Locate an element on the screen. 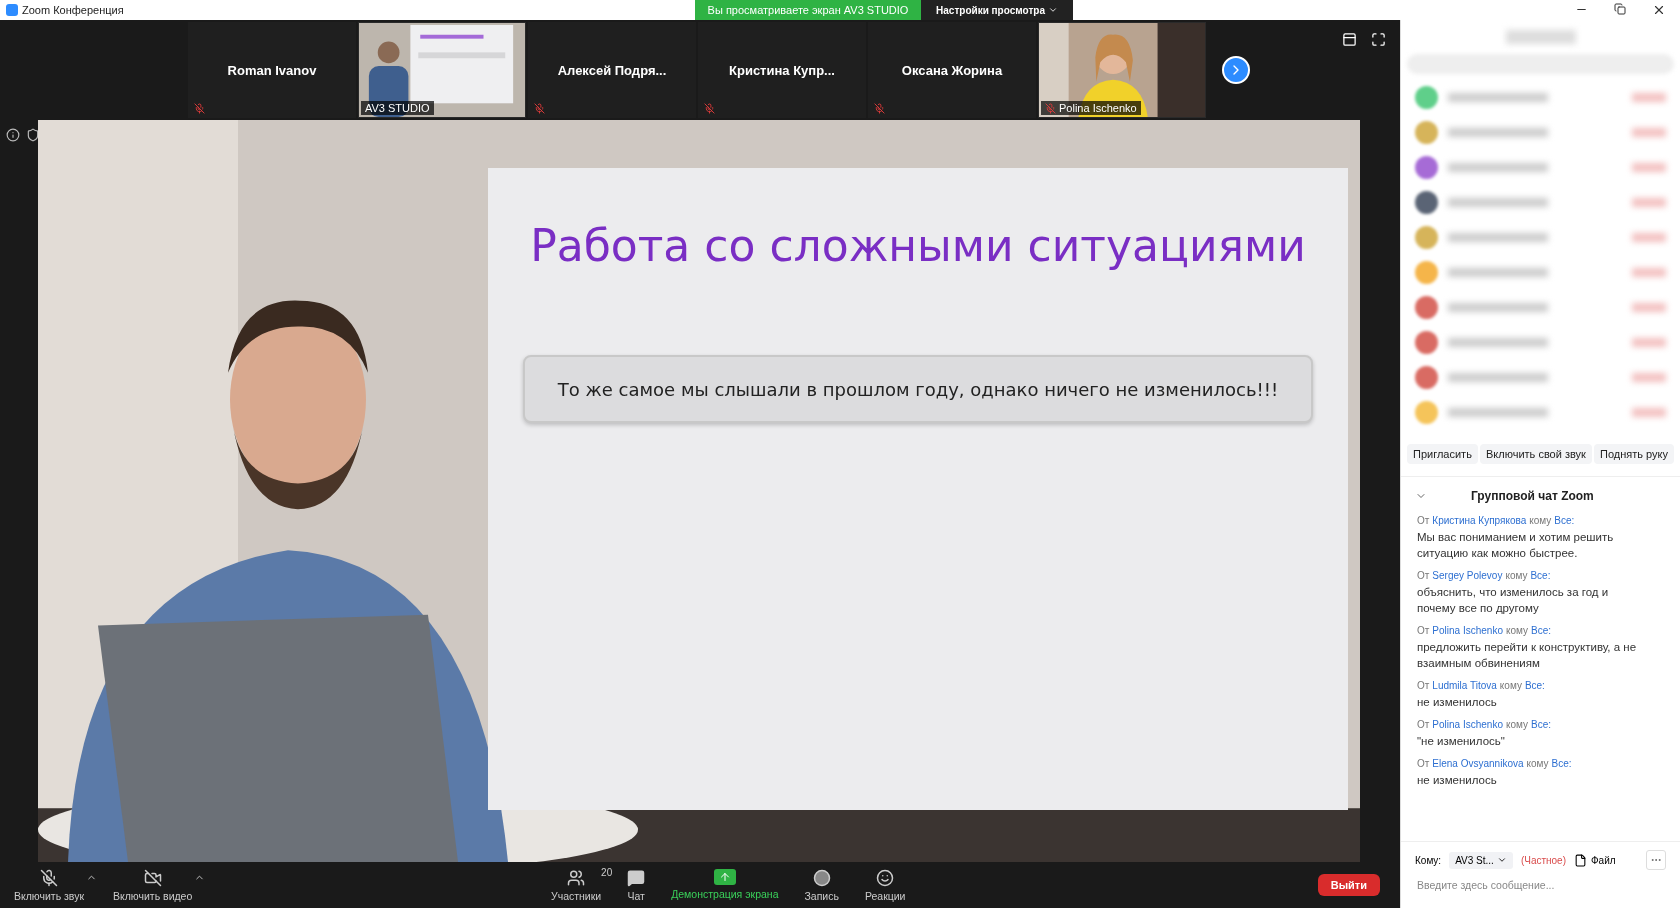 Image resolution: width=1680 pixels, height=908 pixels. panel-button: Поднять руку is located at coordinates (1634, 454).